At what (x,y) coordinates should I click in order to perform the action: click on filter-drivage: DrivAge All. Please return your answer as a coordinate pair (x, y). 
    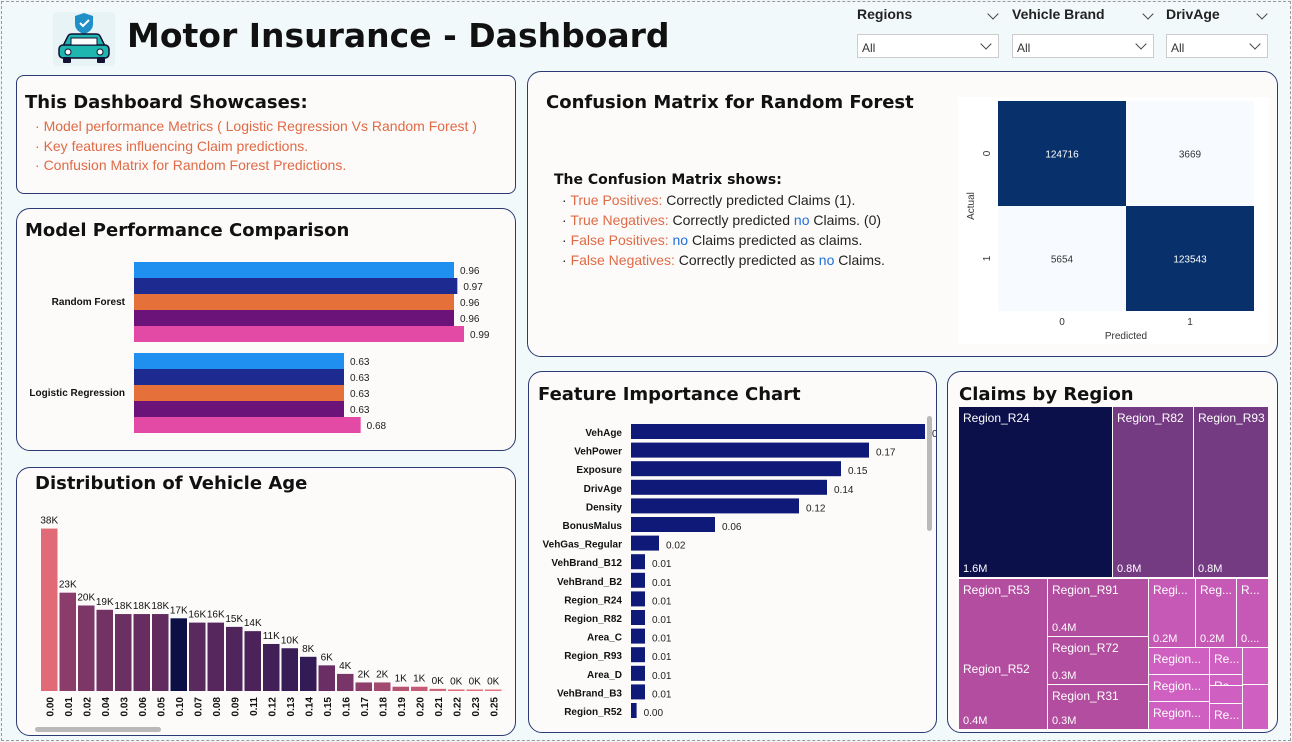
    Looking at the image, I should click on (1217, 32).